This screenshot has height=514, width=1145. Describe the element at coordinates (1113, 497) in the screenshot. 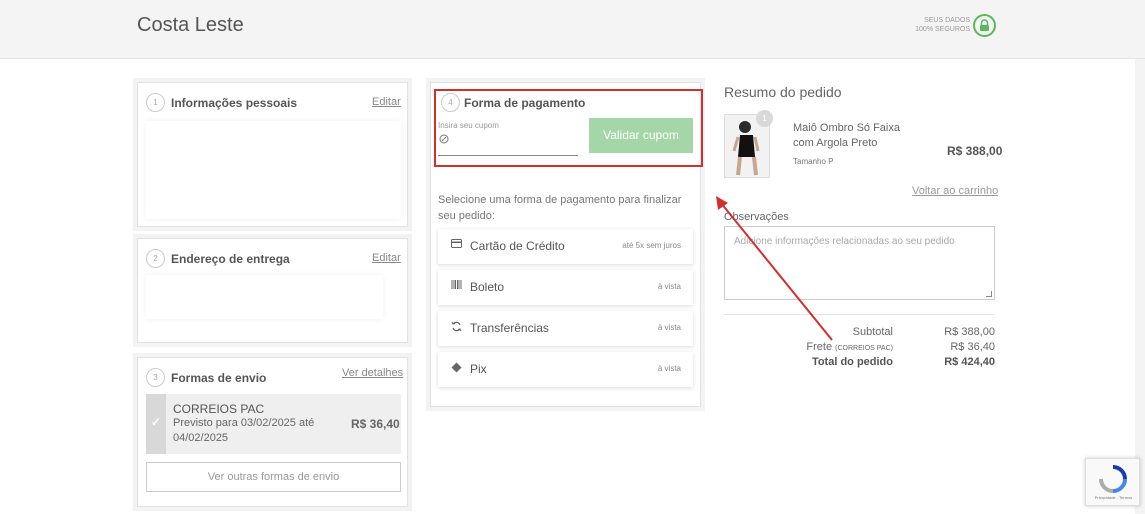

I see `recaptcha-text: Privacidade - Termos` at that location.